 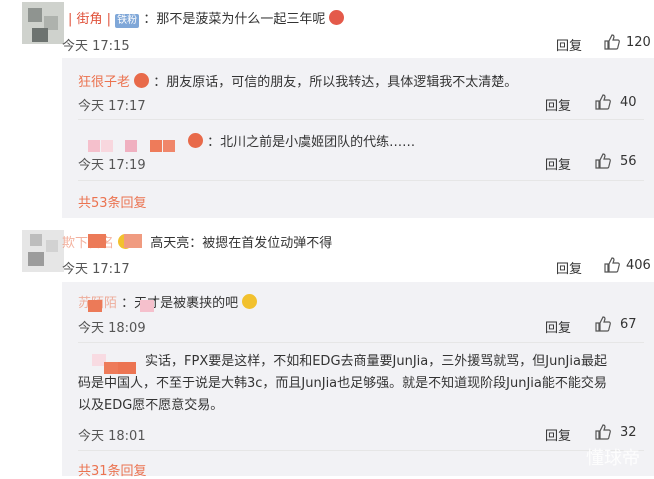 What do you see at coordinates (112, 436) in the screenshot?
I see `comment-time: 今天 18:01` at bounding box center [112, 436].